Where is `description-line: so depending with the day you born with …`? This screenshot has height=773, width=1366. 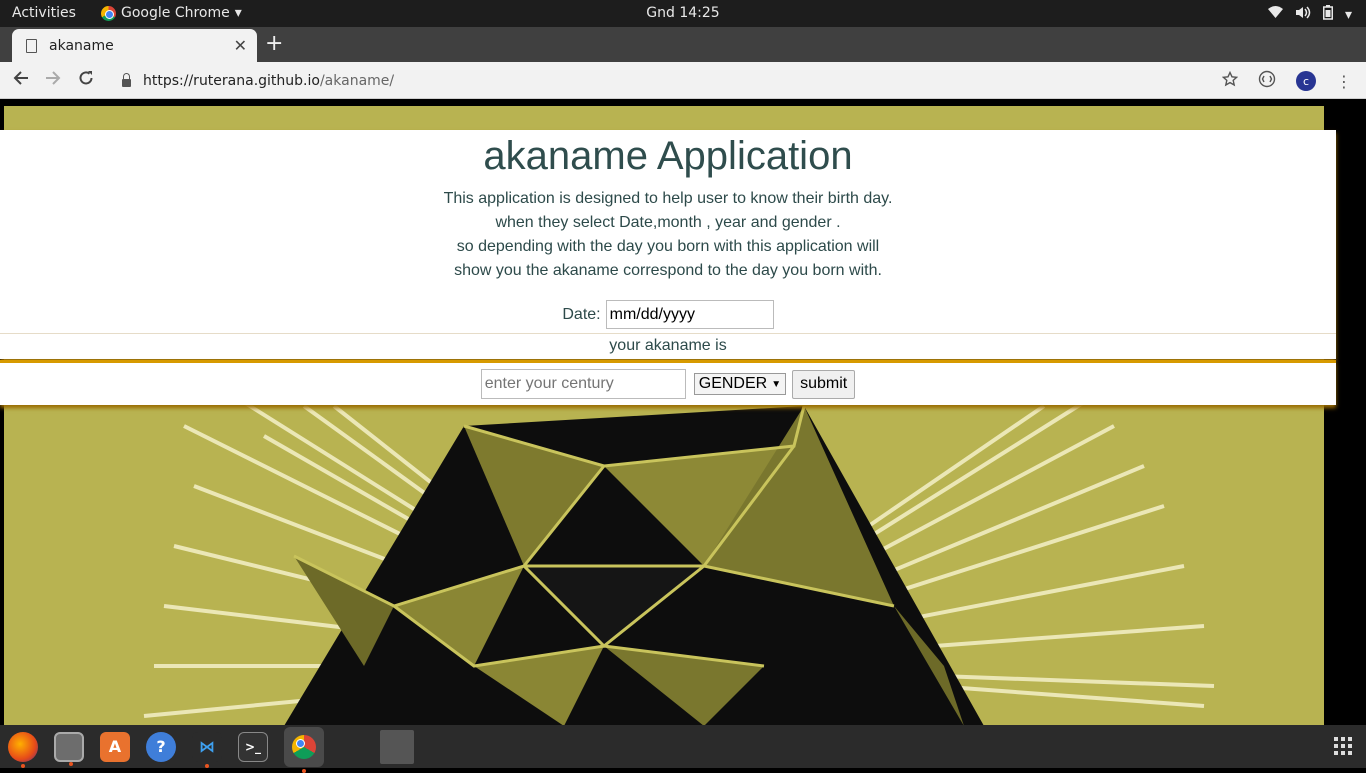 description-line: so depending with the day you born with … is located at coordinates (668, 246).